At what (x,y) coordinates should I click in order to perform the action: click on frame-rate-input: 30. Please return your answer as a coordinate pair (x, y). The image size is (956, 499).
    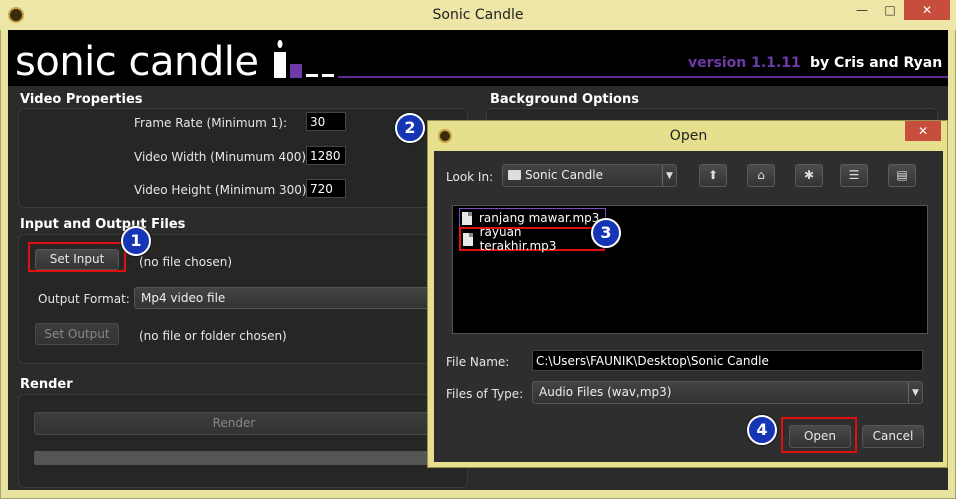
    Looking at the image, I should click on (326, 121).